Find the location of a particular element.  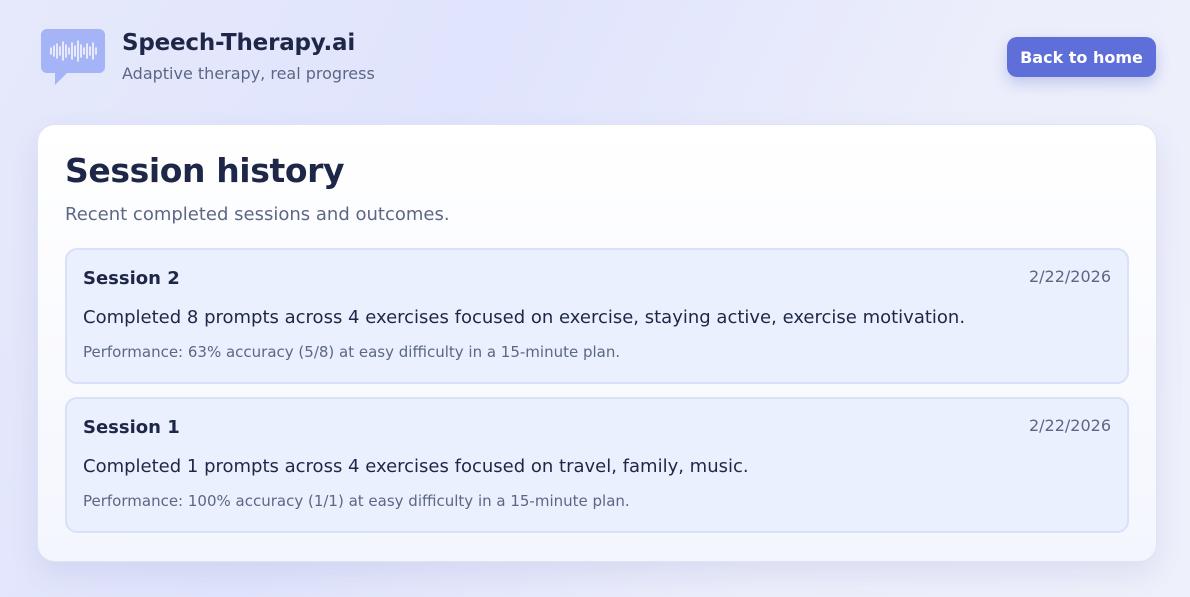

session-title: Session 1 is located at coordinates (131, 427).